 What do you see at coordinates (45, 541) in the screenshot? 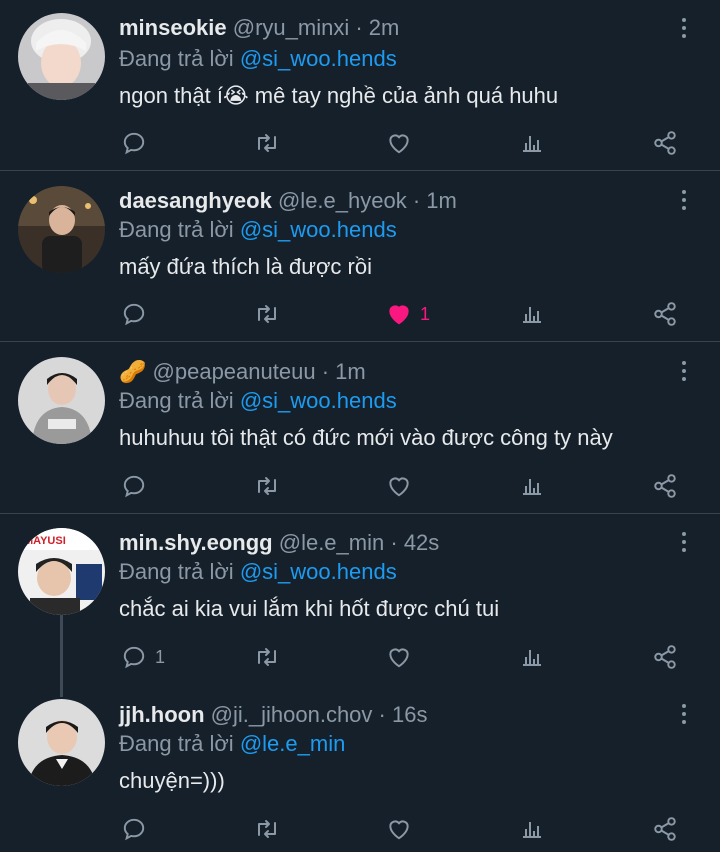
I see `svg-text: MAYUSI` at bounding box center [45, 541].